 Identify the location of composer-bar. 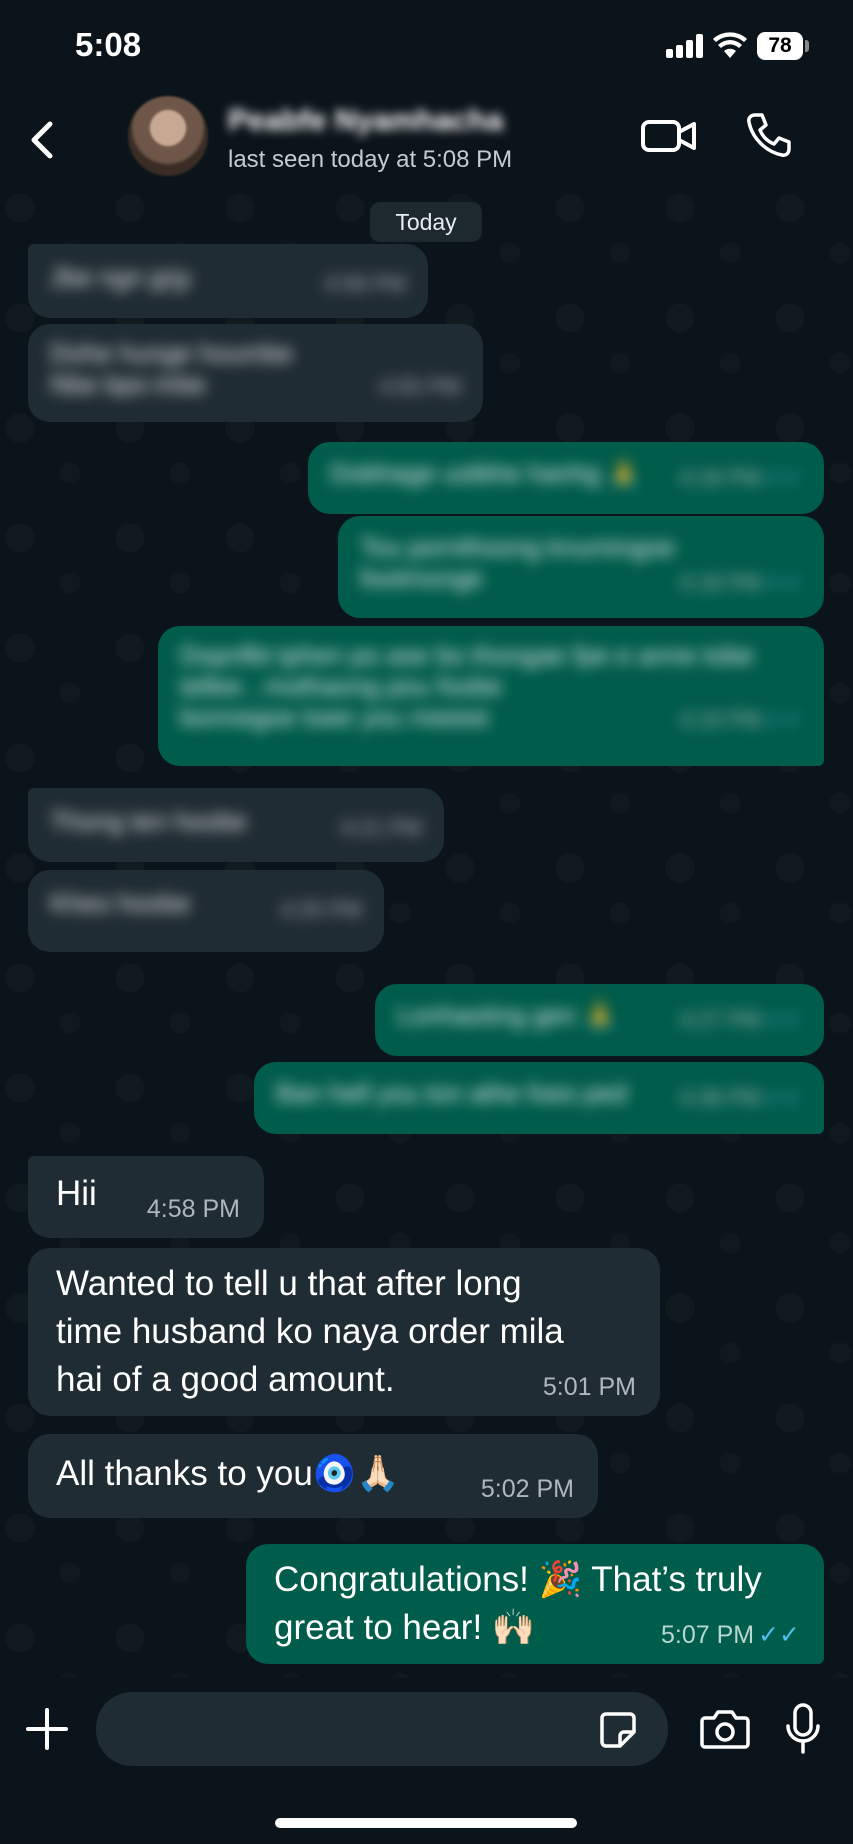
(426, 1761).